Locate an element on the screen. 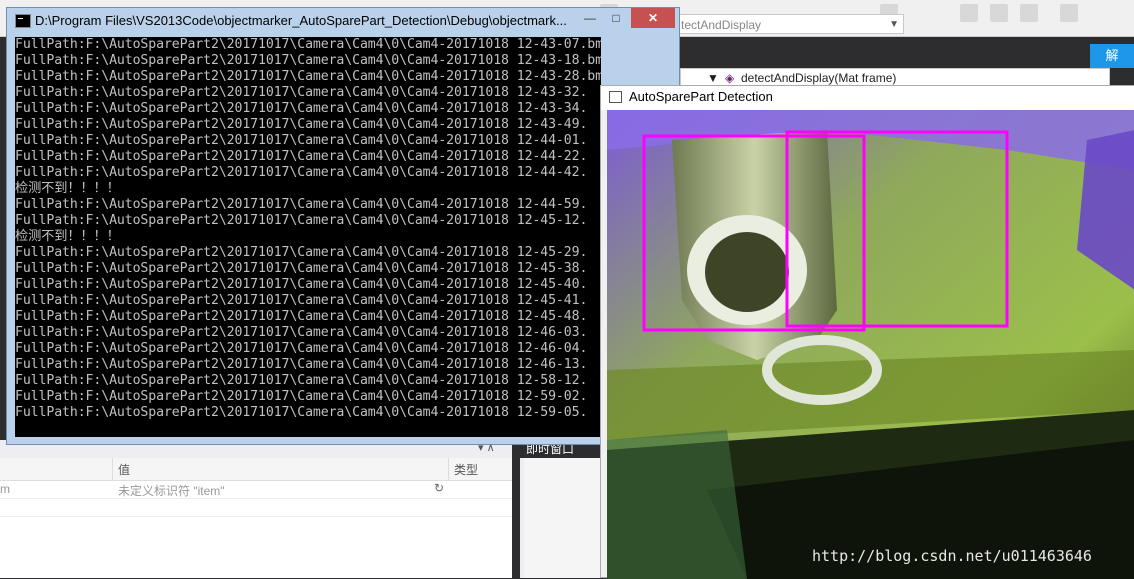  window-icon is located at coordinates (615, 97).